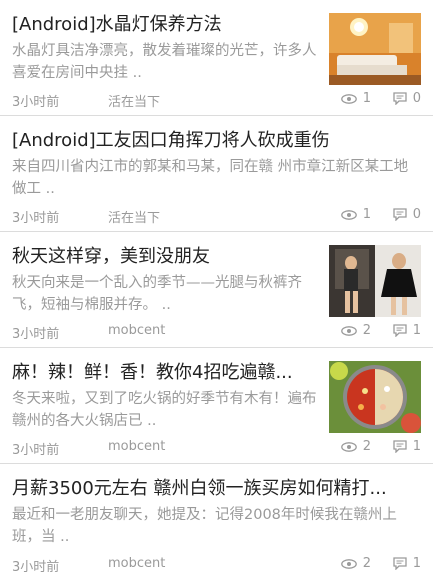 This screenshot has width=433, height=583. Describe the element at coordinates (164, 23) in the screenshot. I see `article-title: [Android]水晶灯保养方法` at that location.